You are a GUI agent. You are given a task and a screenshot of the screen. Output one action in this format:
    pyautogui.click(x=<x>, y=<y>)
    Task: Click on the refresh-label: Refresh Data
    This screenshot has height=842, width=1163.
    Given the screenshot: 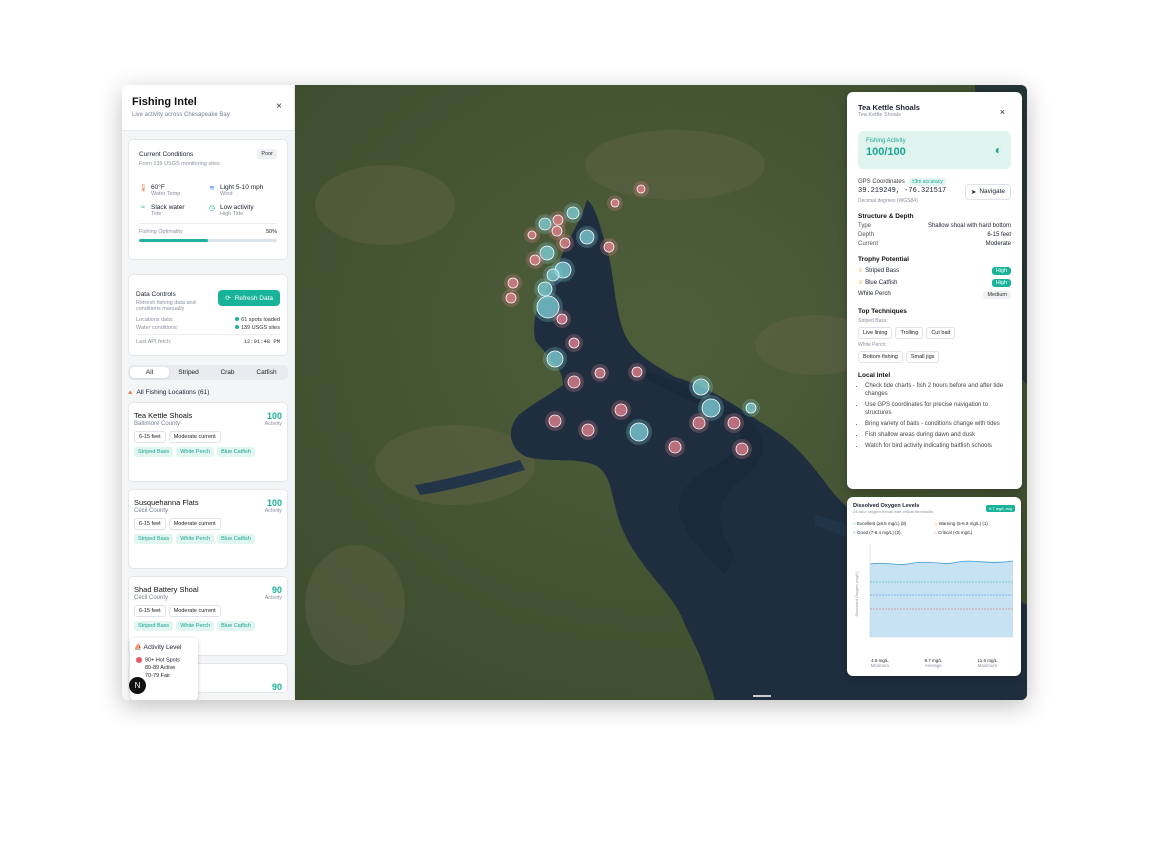 What is the action you would take?
    pyautogui.click(x=253, y=298)
    